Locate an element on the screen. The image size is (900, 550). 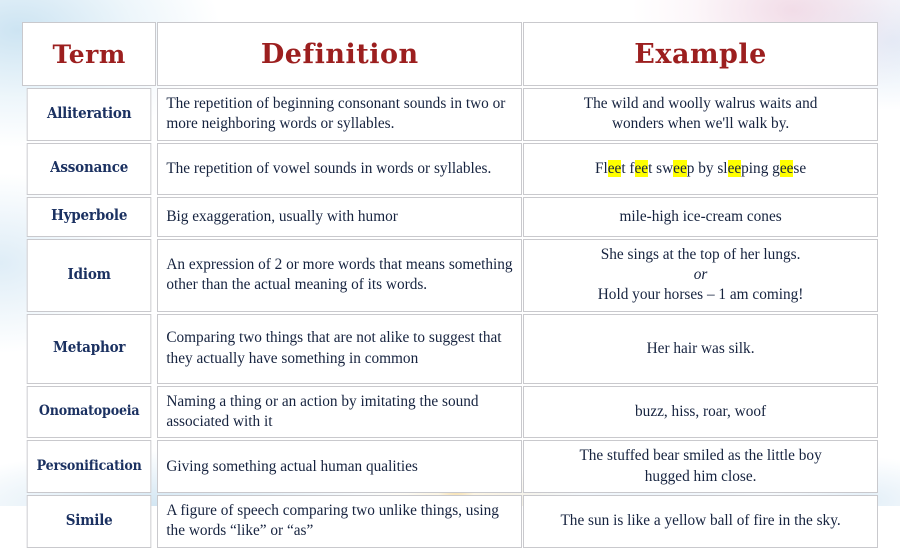
term-cell: Simile is located at coordinates (89, 521).